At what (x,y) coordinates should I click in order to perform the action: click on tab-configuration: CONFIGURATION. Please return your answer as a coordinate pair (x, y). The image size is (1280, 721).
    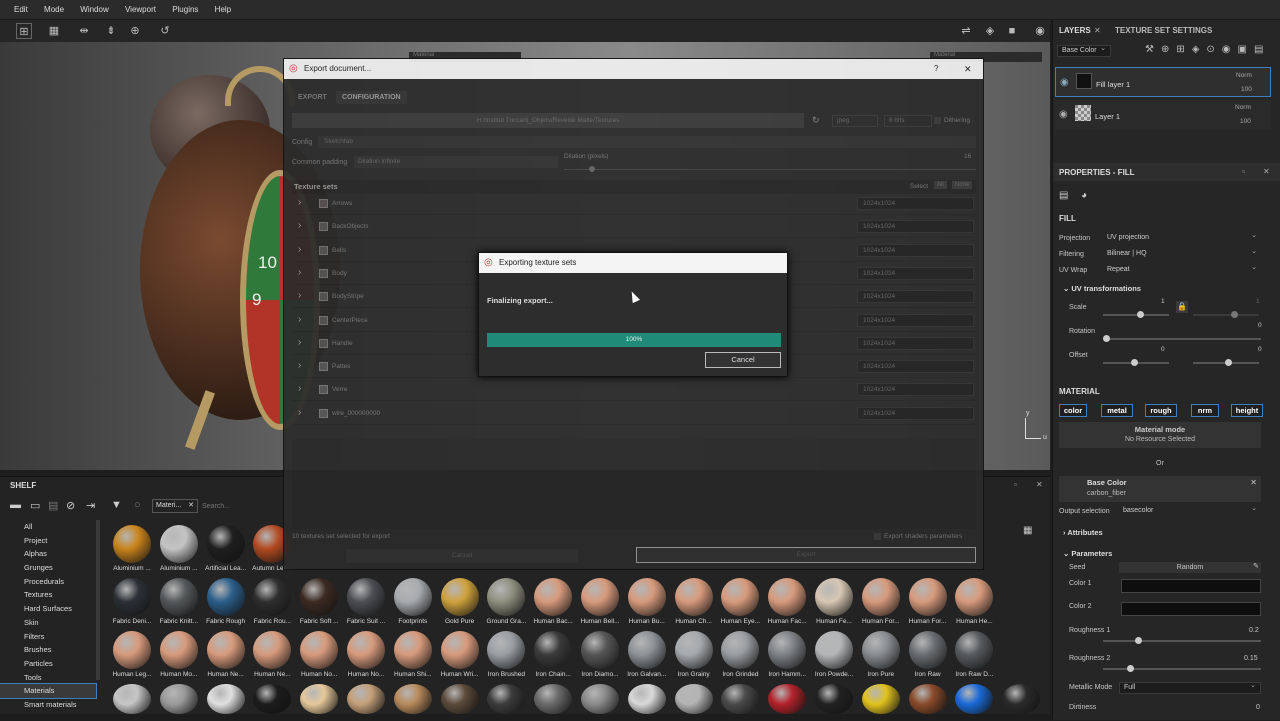
    Looking at the image, I should click on (371, 97).